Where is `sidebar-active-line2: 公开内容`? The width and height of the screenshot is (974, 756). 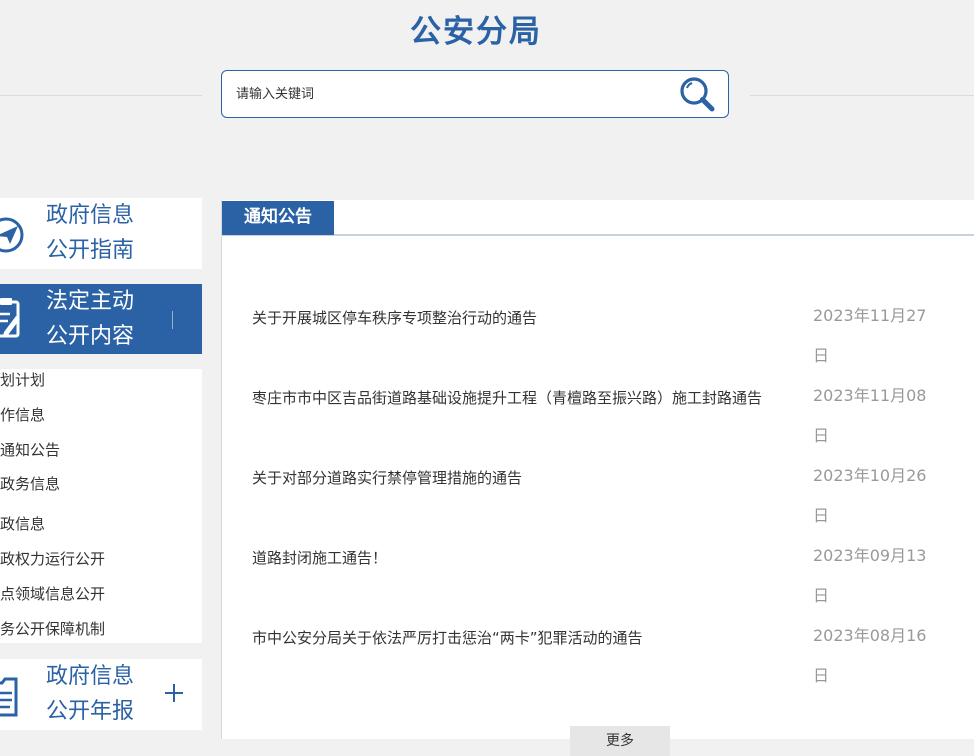
sidebar-active-line2: 公开内容 is located at coordinates (90, 336).